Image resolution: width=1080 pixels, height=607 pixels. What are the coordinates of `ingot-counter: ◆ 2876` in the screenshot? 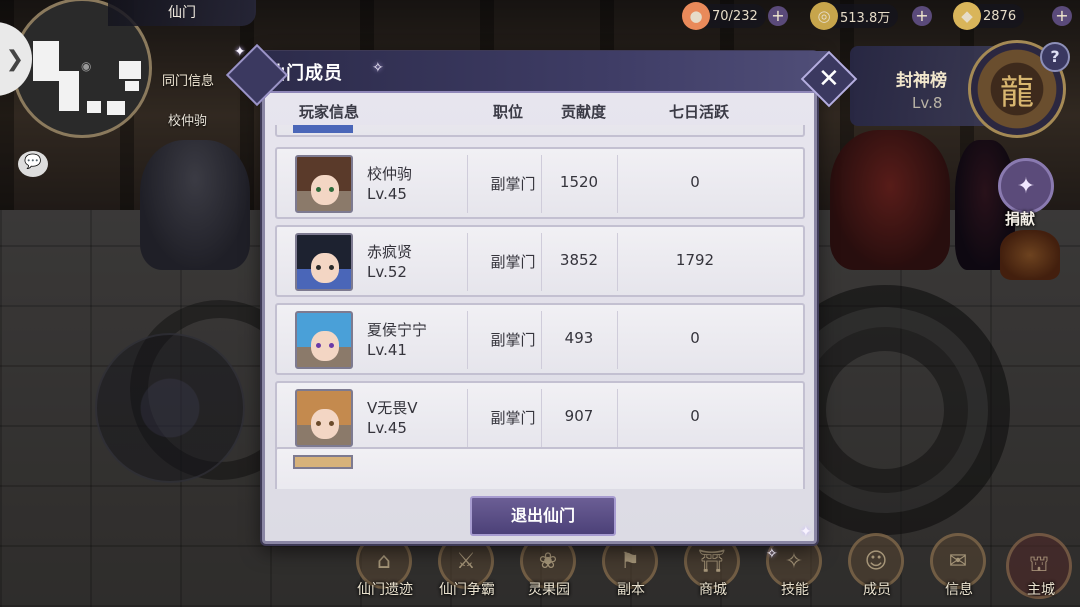 It's located at (989, 16).